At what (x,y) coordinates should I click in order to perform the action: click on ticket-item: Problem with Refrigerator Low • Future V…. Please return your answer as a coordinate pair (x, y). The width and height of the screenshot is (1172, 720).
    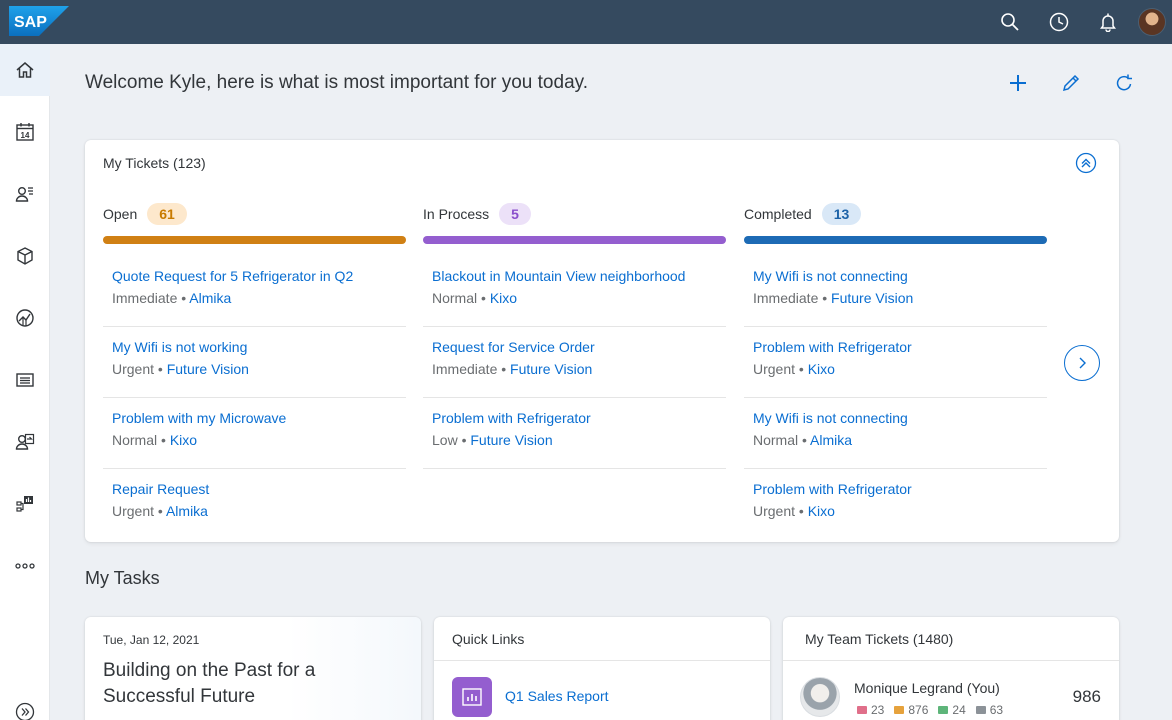
    Looking at the image, I should click on (574, 433).